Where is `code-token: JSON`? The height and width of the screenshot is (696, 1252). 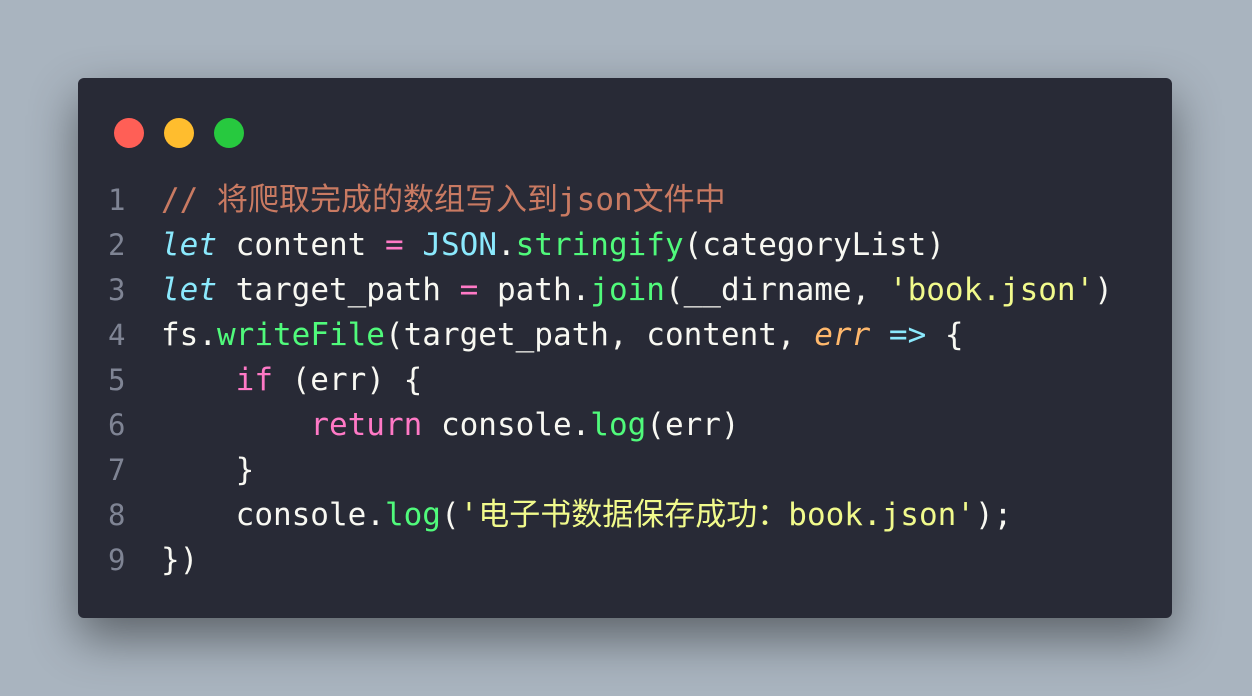
code-token: JSON is located at coordinates (459, 245).